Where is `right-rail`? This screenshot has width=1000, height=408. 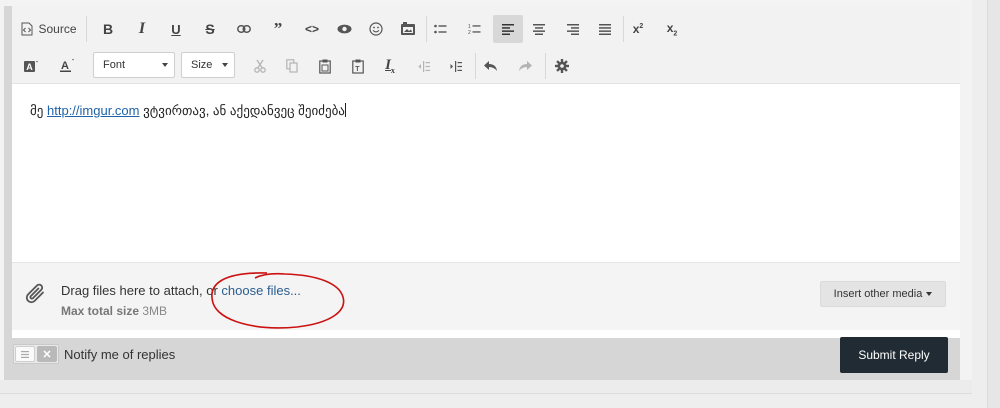
right-rail is located at coordinates (993, 204).